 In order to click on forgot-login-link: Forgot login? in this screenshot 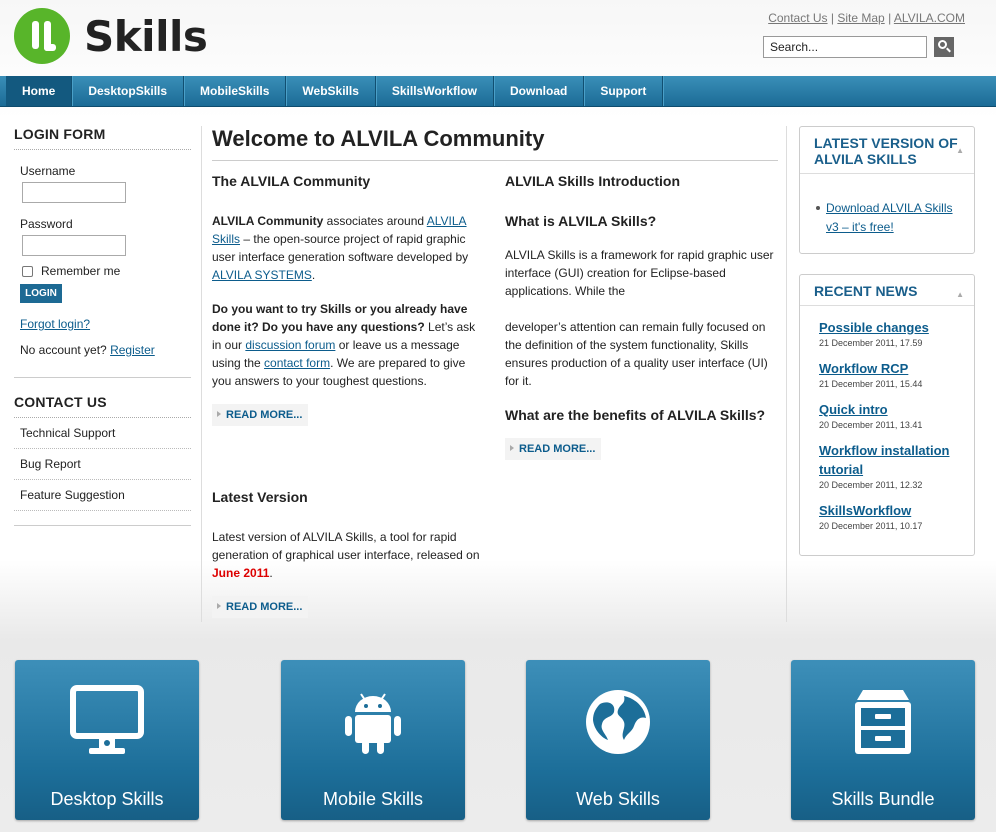, I will do `click(105, 324)`.